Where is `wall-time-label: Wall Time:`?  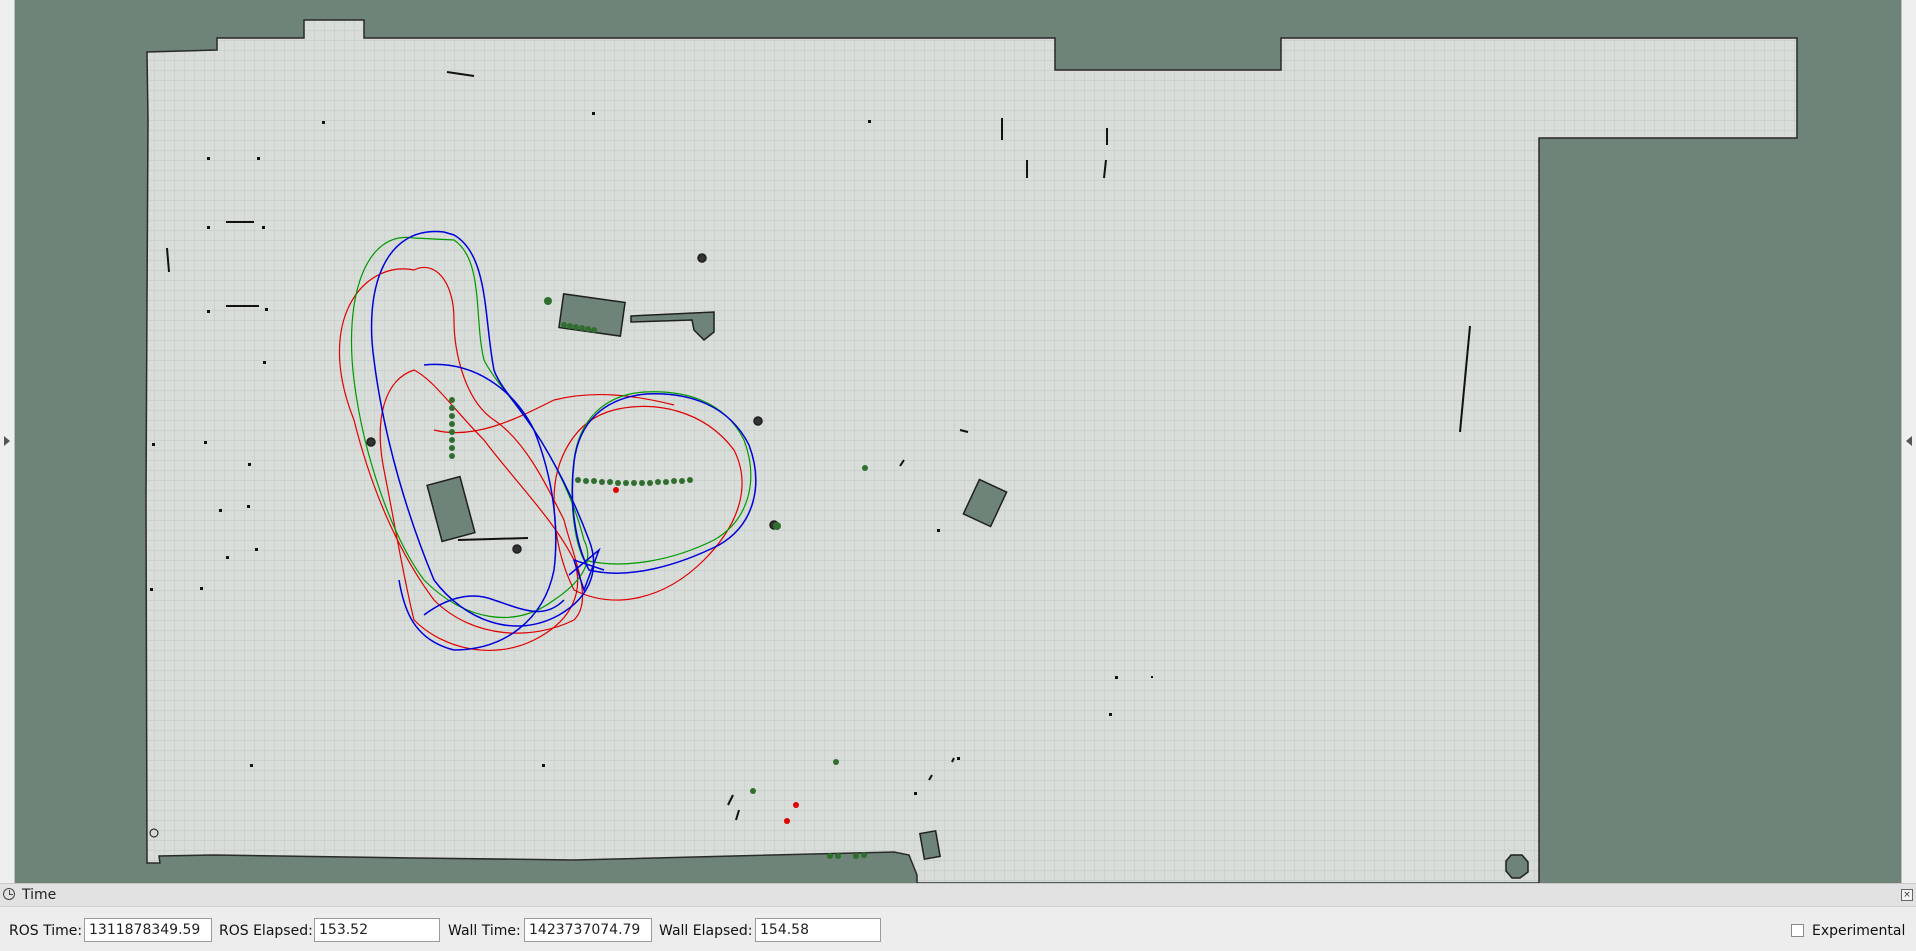
wall-time-label: Wall Time: is located at coordinates (484, 931).